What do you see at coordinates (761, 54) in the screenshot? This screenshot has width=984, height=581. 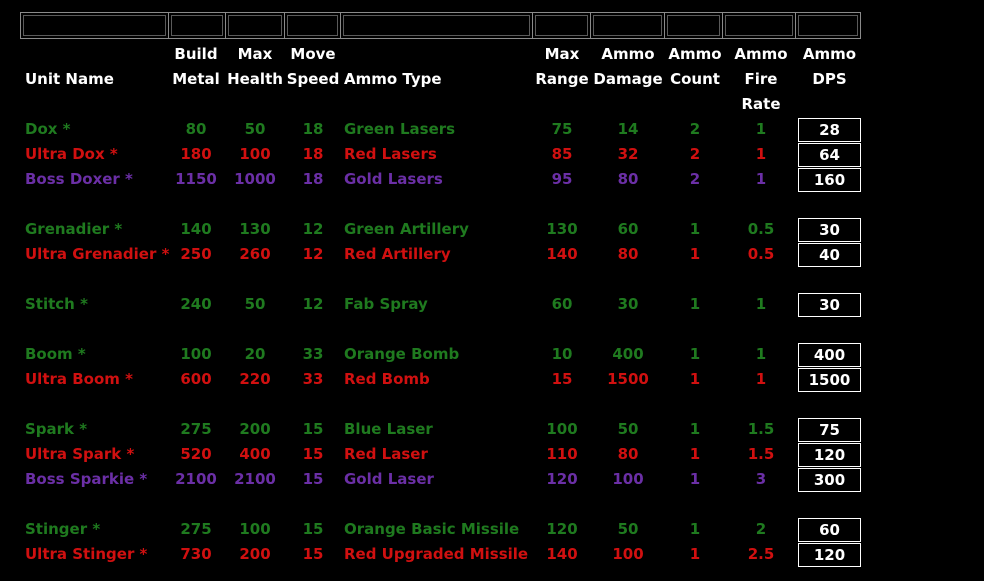 I see `header-ammo-fire-rate-line1: Ammo` at bounding box center [761, 54].